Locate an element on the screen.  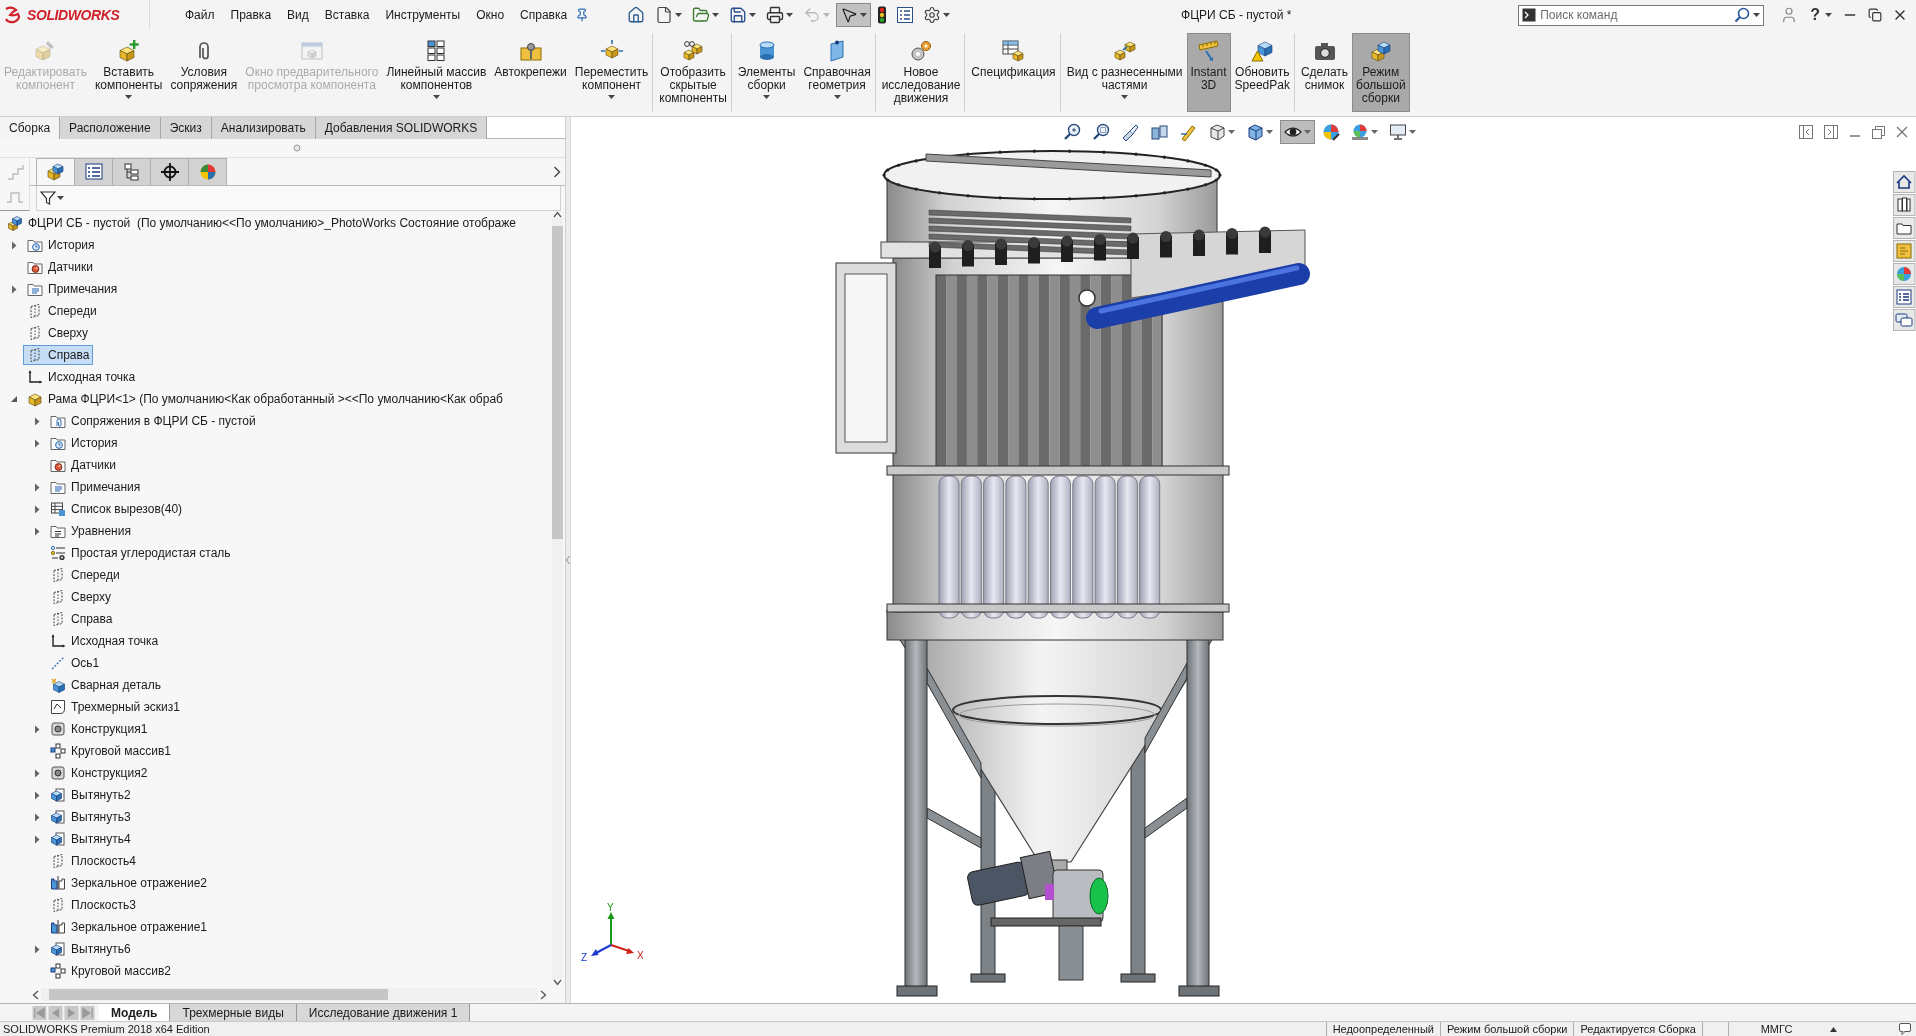
tree-item: Круговой массив2 is located at coordinates (110, 971).